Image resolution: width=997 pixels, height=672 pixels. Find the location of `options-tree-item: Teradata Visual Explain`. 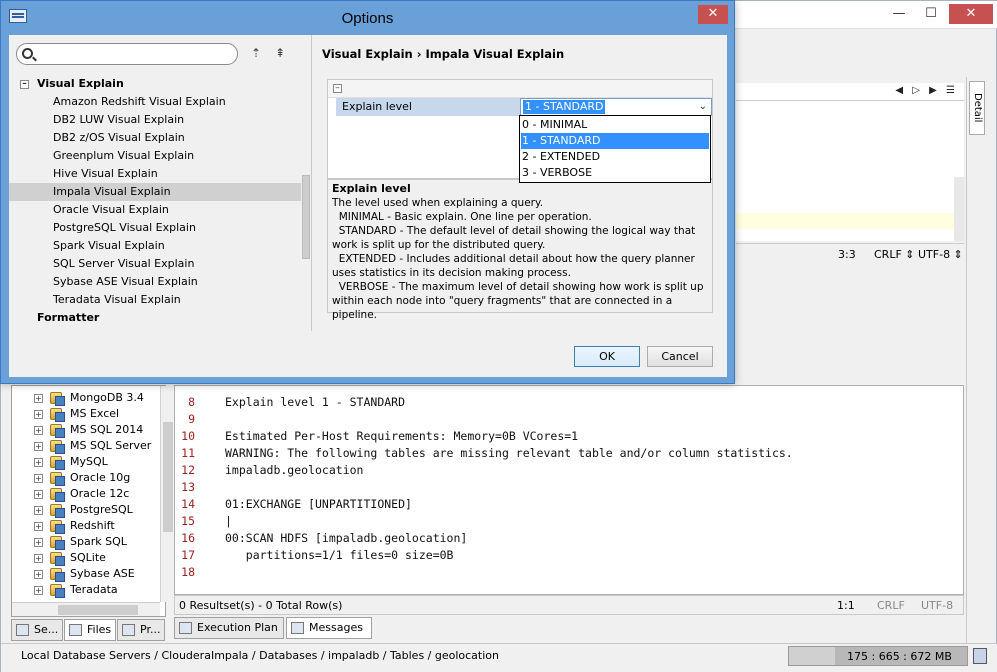

options-tree-item: Teradata Visual Explain is located at coordinates (155, 300).